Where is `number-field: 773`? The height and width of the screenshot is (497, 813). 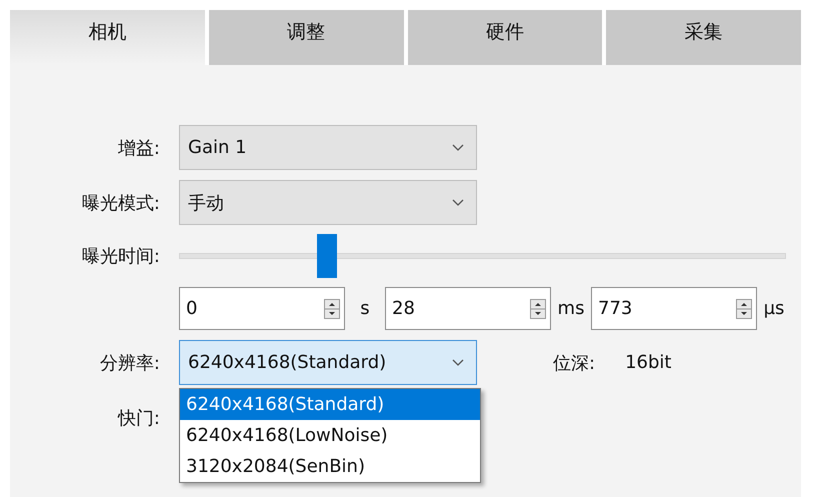
number-field: 773 is located at coordinates (674, 308).